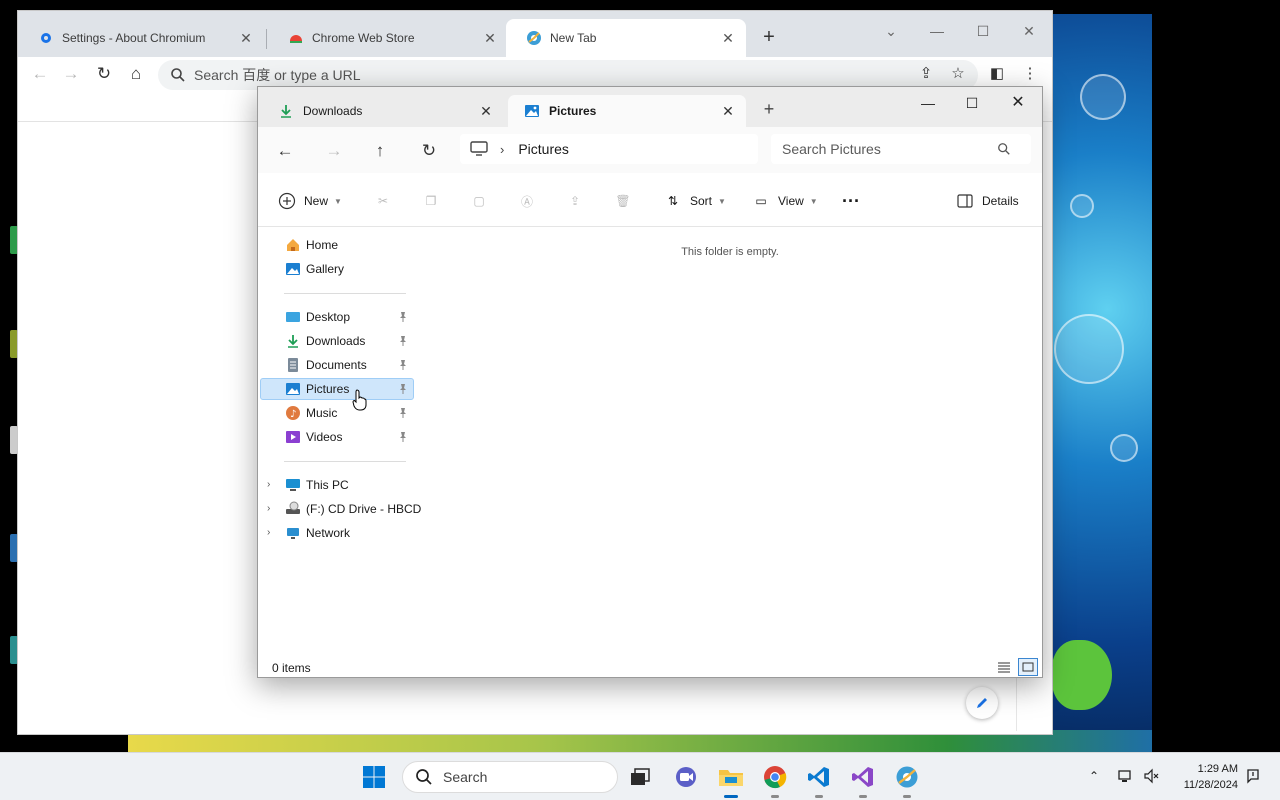 This screenshot has height=800, width=1280. Describe the element at coordinates (337, 245) in the screenshot. I see `nav-item-home: Home` at that location.